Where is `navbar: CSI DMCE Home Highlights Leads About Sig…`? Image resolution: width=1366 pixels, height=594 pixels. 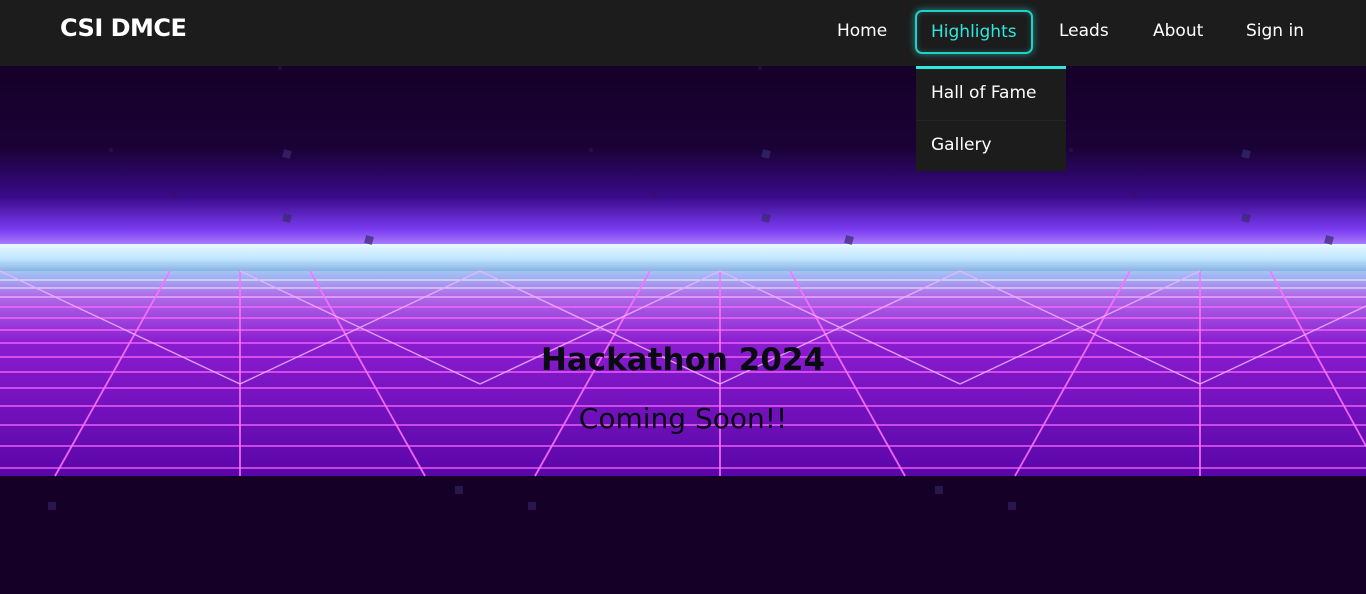 navbar: CSI DMCE Home Highlights Leads About Sig… is located at coordinates (683, 33).